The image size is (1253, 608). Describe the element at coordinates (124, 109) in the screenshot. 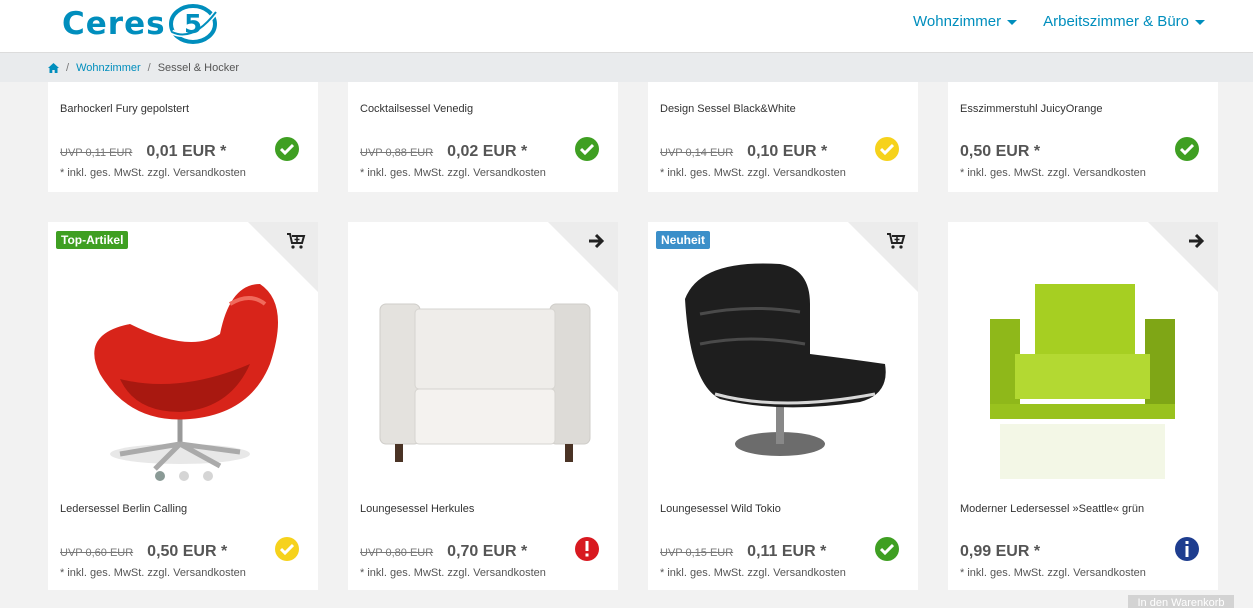

I see `product-name: Barhockerl Fury gepolstert` at that location.